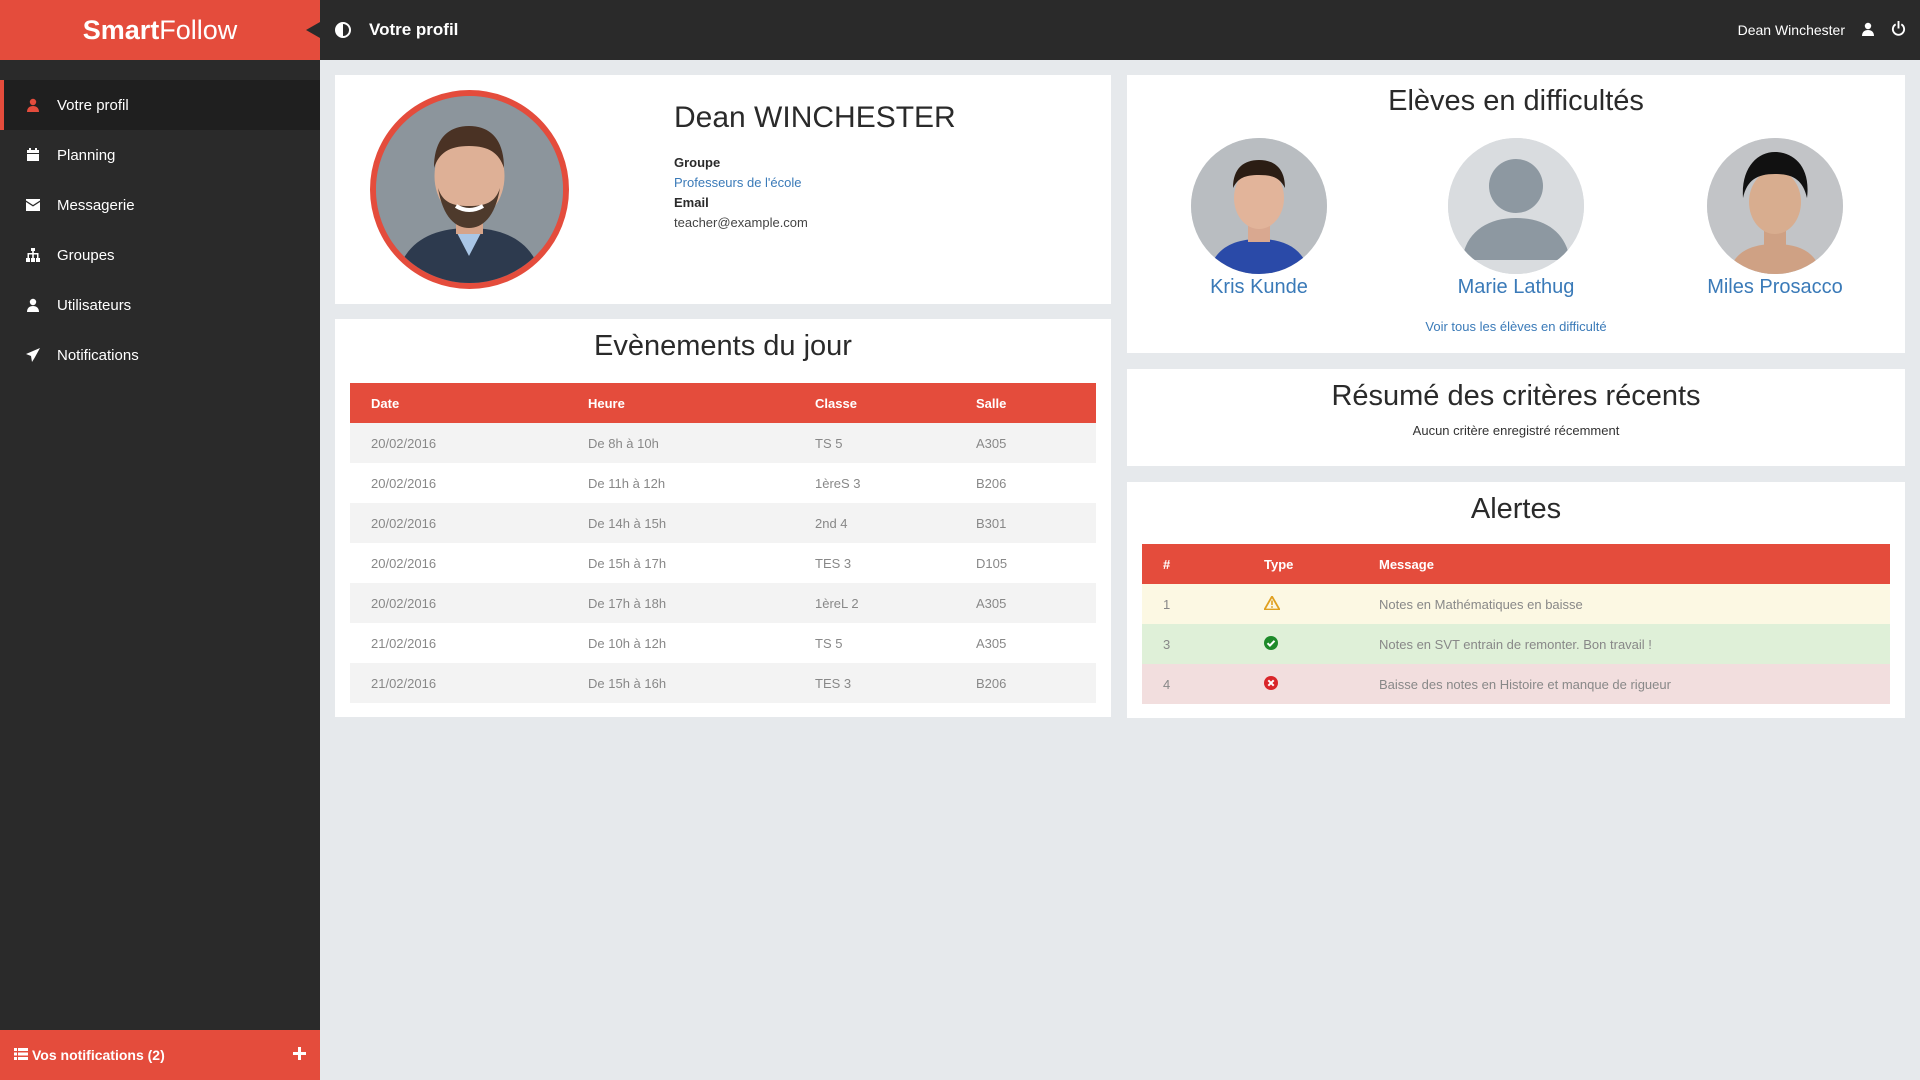 The height and width of the screenshot is (1080, 1920). Describe the element at coordinates (160, 105) in the screenshot. I see `sidebar-item-profile: Votre profil` at that location.